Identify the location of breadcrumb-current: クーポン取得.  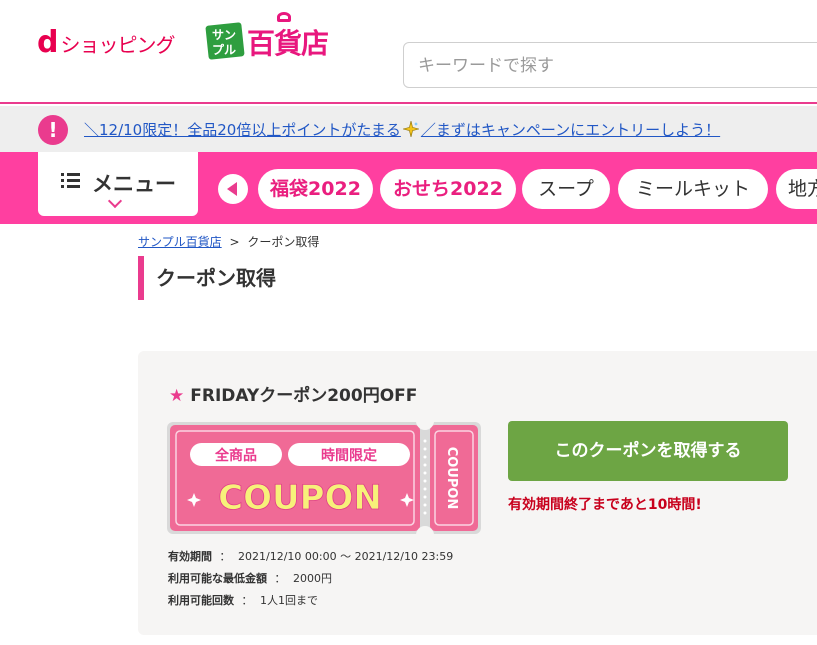
(283, 242).